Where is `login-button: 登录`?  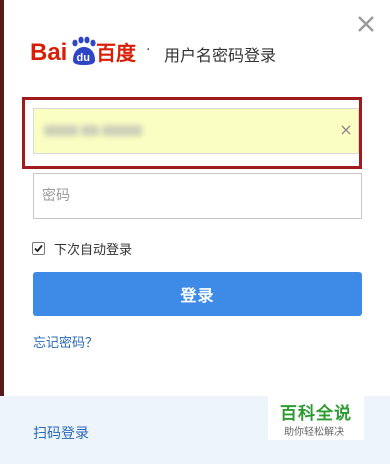 login-button: 登录 is located at coordinates (197, 294).